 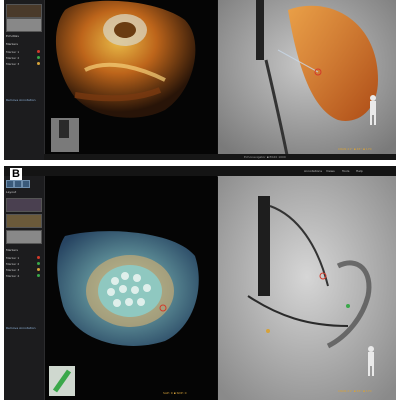 What do you see at coordinates (11, 192) in the screenshot?
I see `sidebar-header: Layout` at bounding box center [11, 192].